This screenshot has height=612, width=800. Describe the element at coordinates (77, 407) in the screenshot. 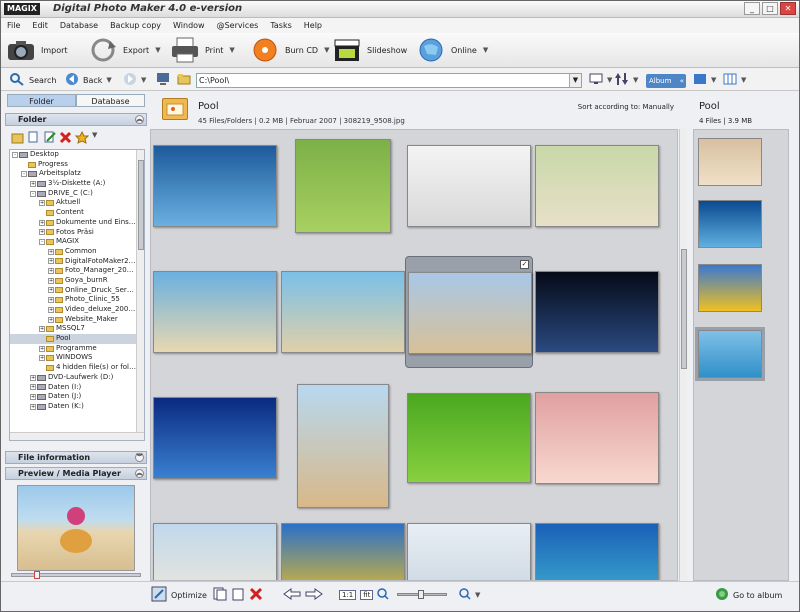

I see `tree-item: + Daten (K:)` at that location.